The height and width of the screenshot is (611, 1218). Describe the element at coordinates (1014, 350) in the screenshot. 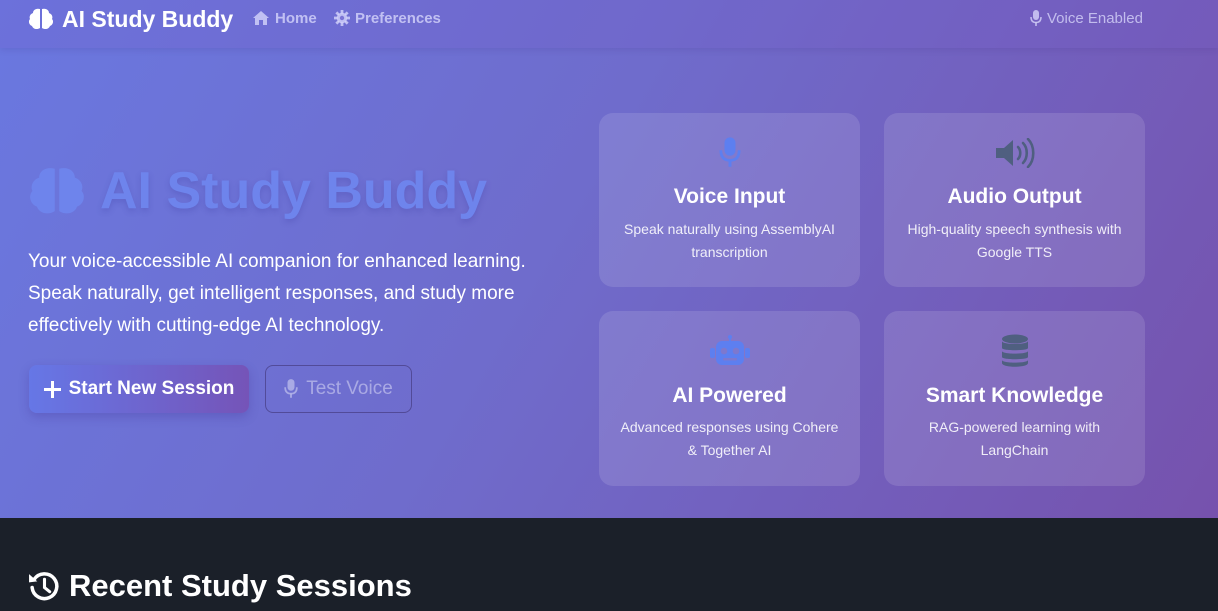

I see `database-icon` at that location.